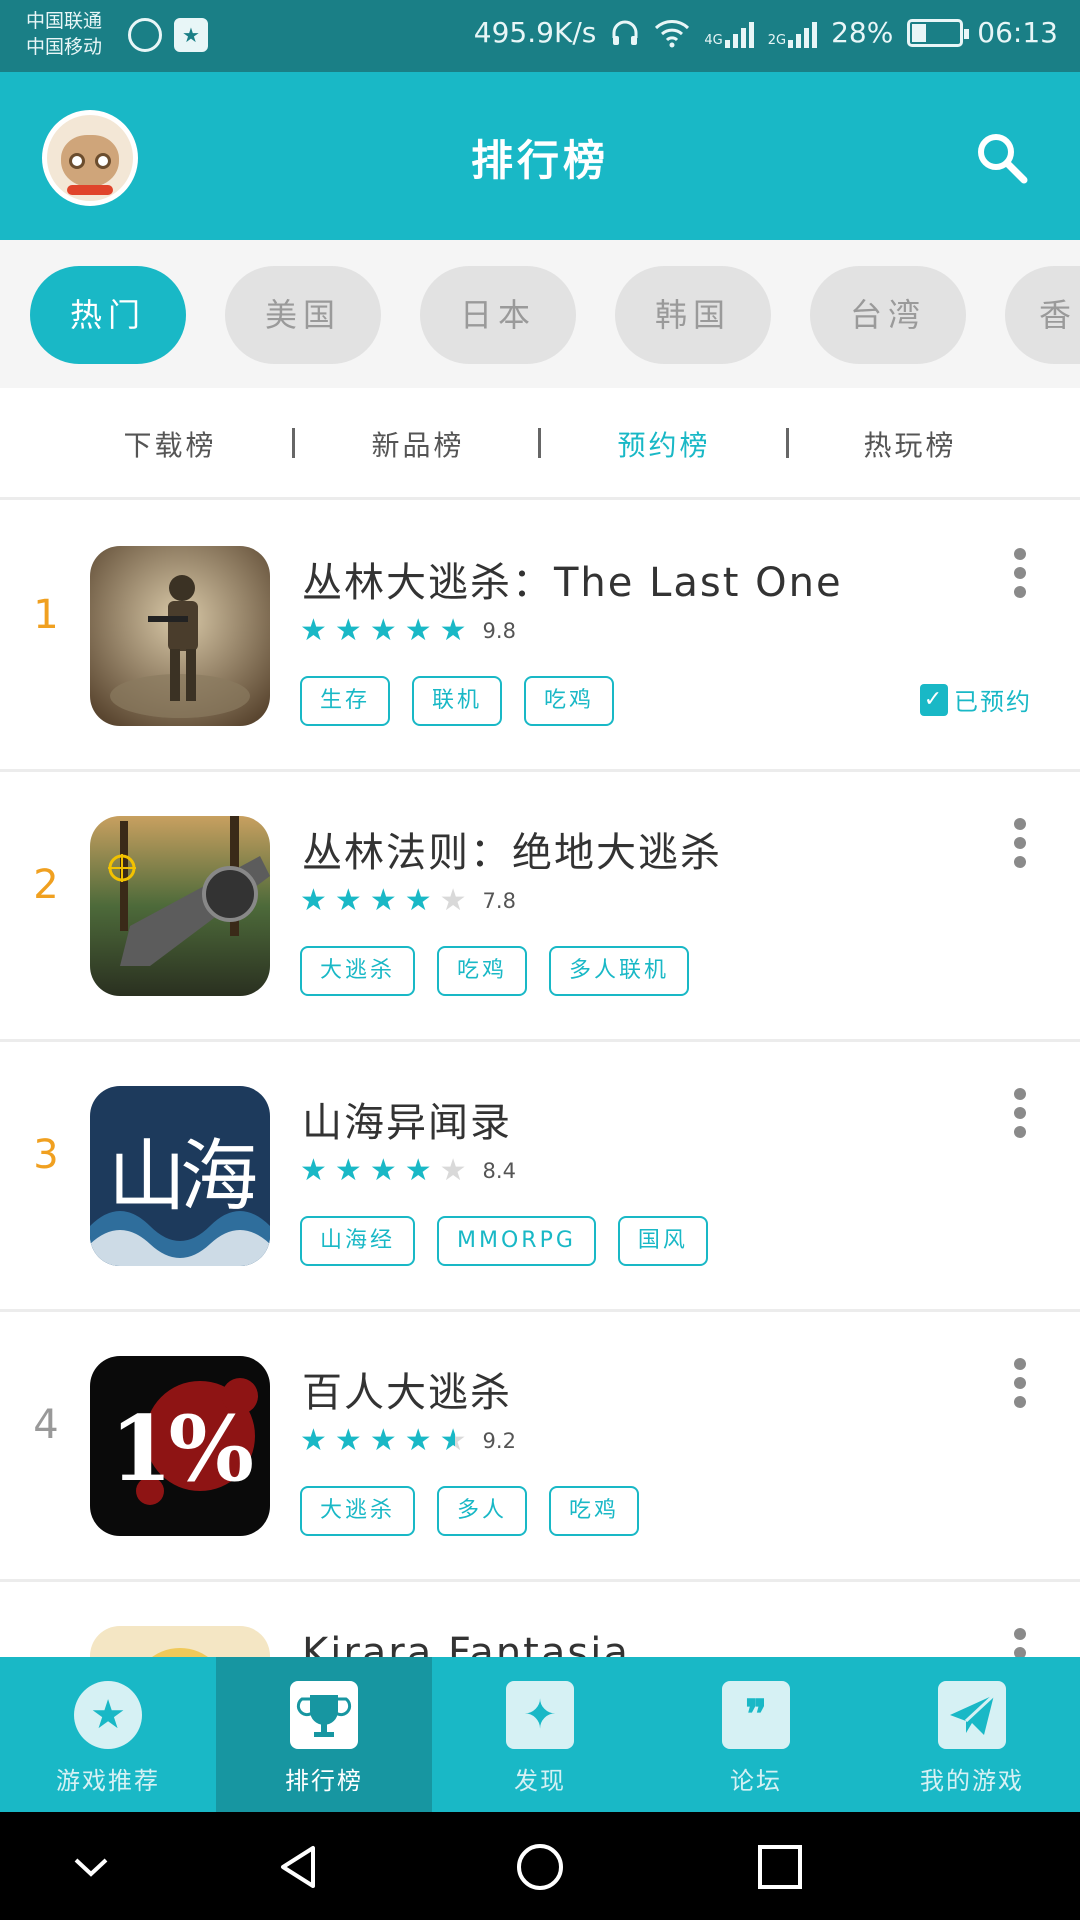  What do you see at coordinates (300, 1867) in the screenshot?
I see `back-icon` at bounding box center [300, 1867].